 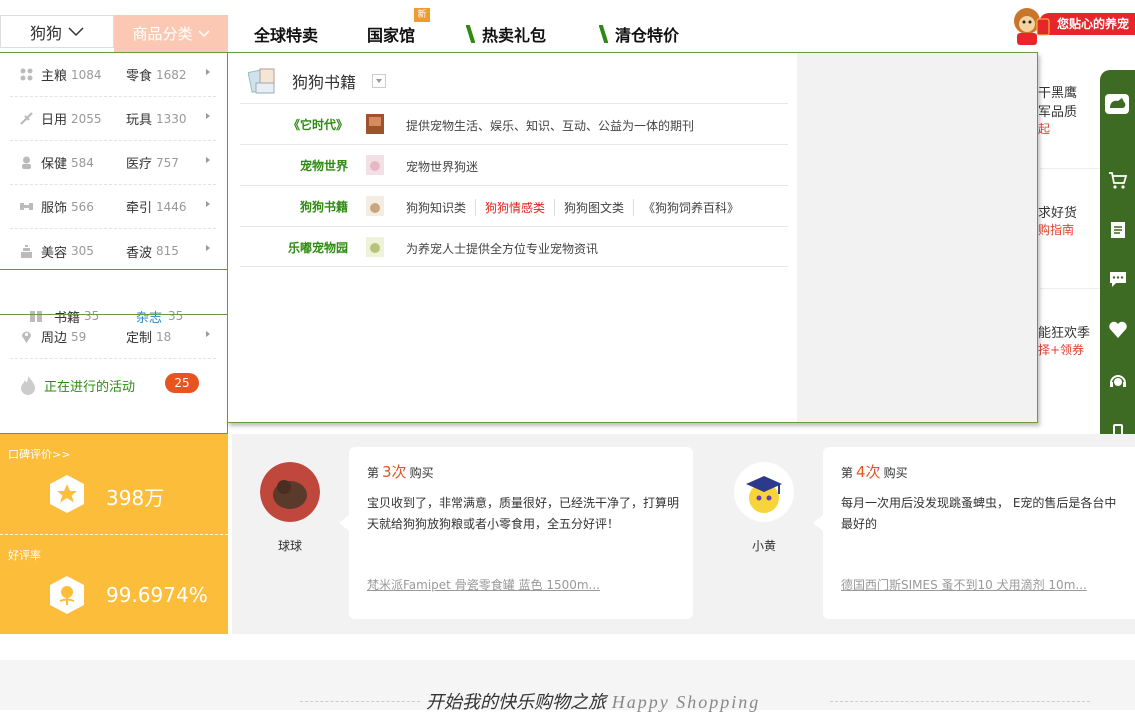 I want to click on nav-global-sale: 全球特卖, so click(x=286, y=34).